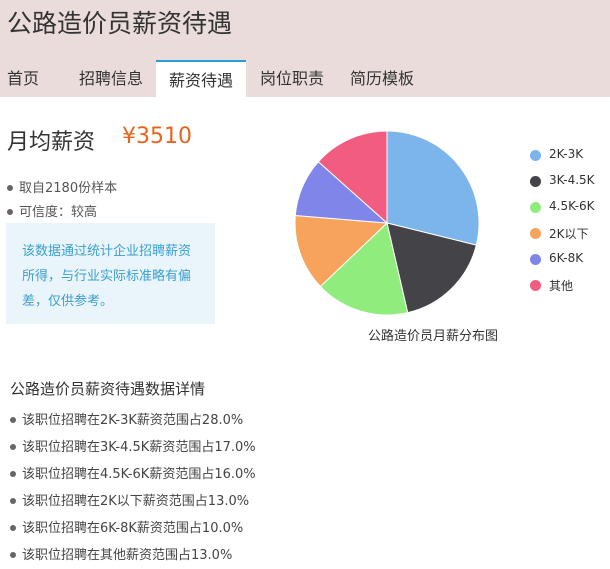  Describe the element at coordinates (51, 142) in the screenshot. I see `salary-label: 月均薪资` at that location.